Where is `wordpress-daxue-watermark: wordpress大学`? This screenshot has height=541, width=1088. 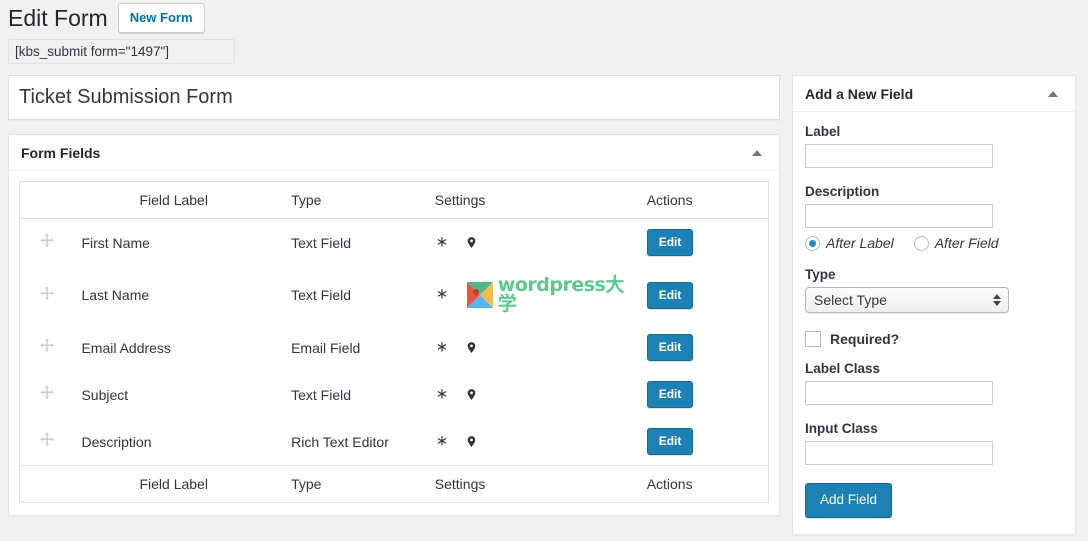 wordpress-daxue-watermark: wordpress大学 is located at coordinates (548, 294).